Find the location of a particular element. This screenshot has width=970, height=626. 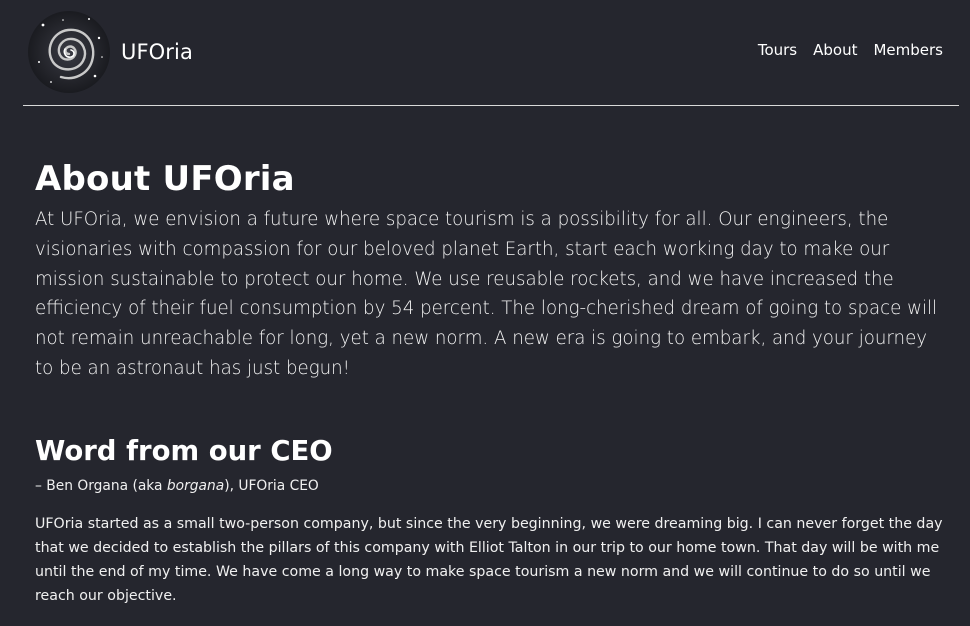

ceo-title: Word from our CEO is located at coordinates (184, 450).